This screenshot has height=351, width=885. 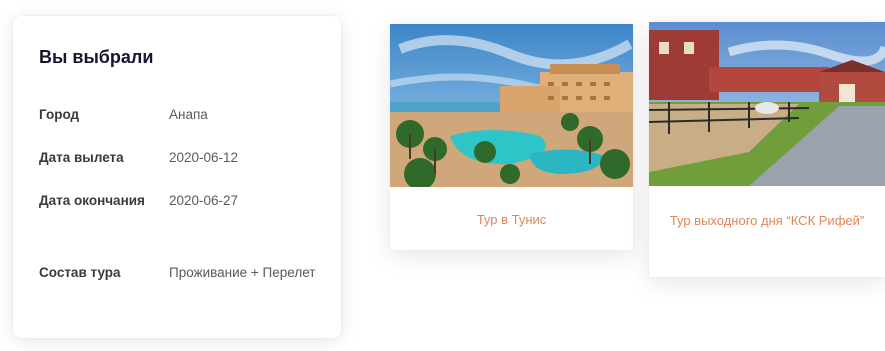 What do you see at coordinates (80, 272) in the screenshot?
I see `tour-composition-label: Состав тура` at bounding box center [80, 272].